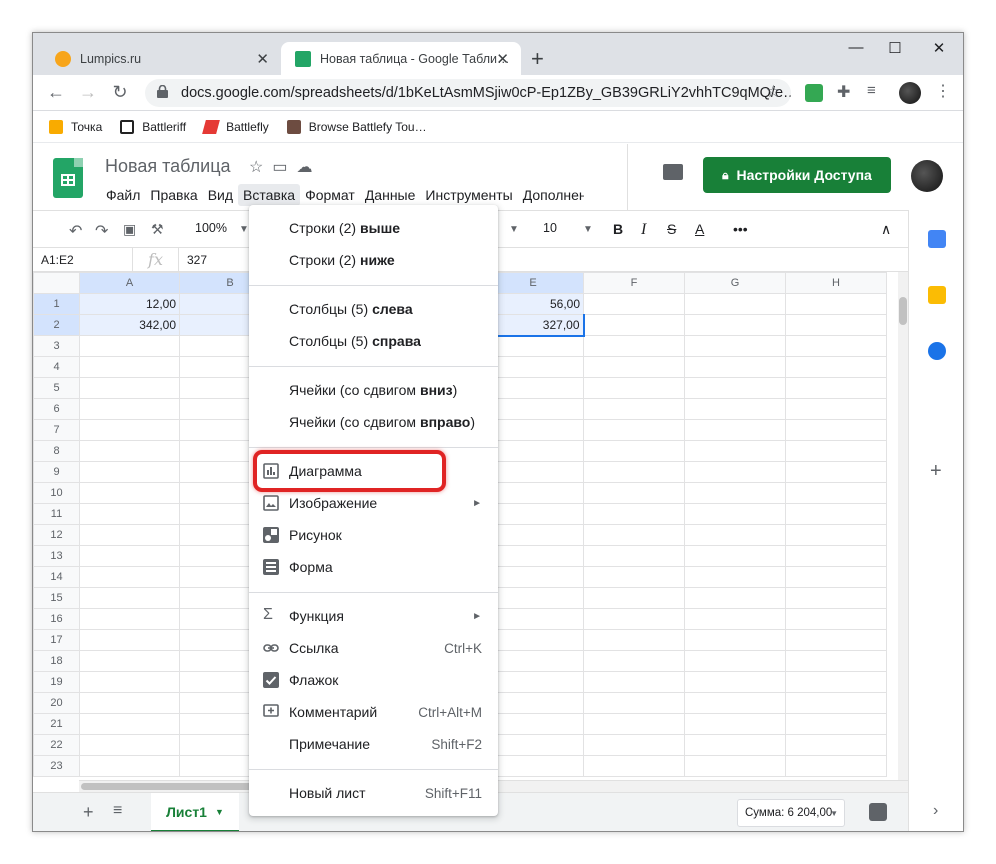  I want to click on grid-cell: 342,00, so click(129, 325).